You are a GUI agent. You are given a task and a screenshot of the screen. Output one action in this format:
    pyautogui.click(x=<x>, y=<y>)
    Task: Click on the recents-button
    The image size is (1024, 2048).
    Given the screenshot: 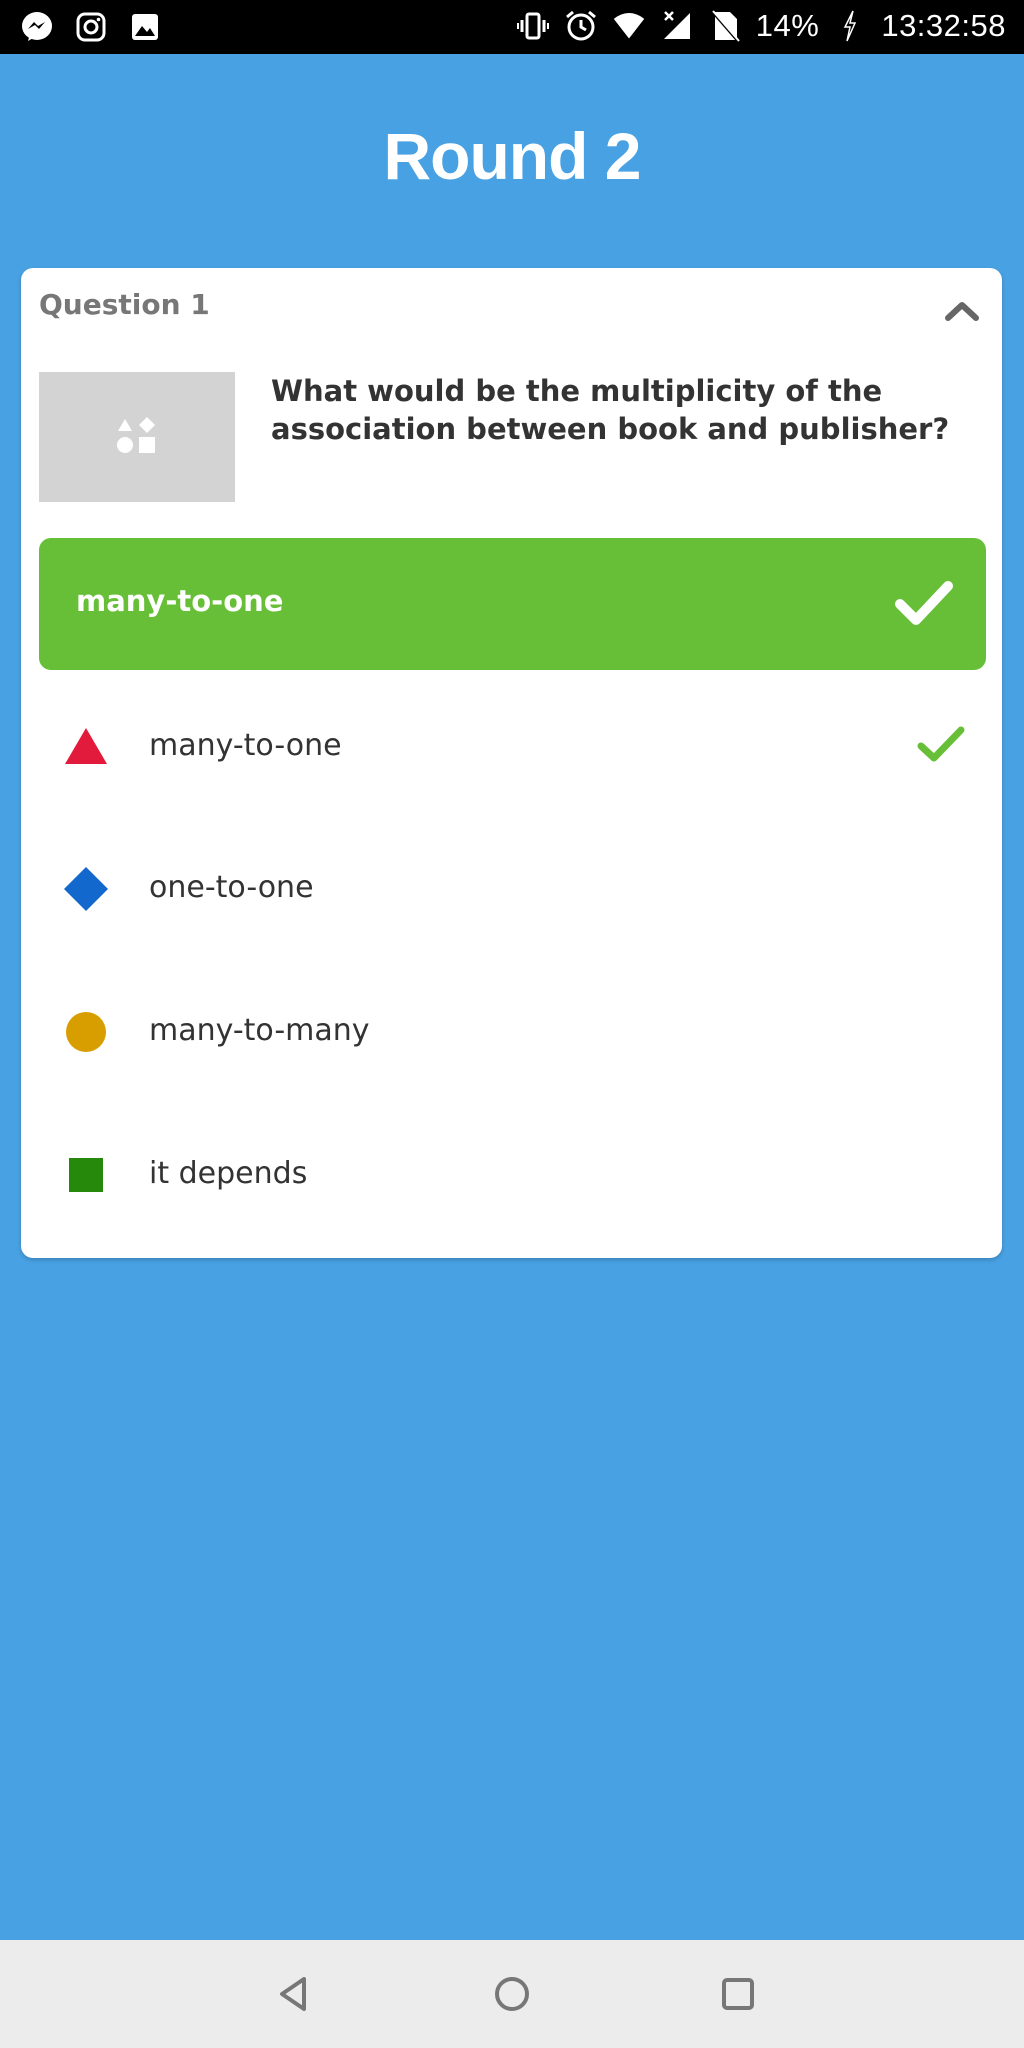 What is the action you would take?
    pyautogui.click(x=738, y=1994)
    